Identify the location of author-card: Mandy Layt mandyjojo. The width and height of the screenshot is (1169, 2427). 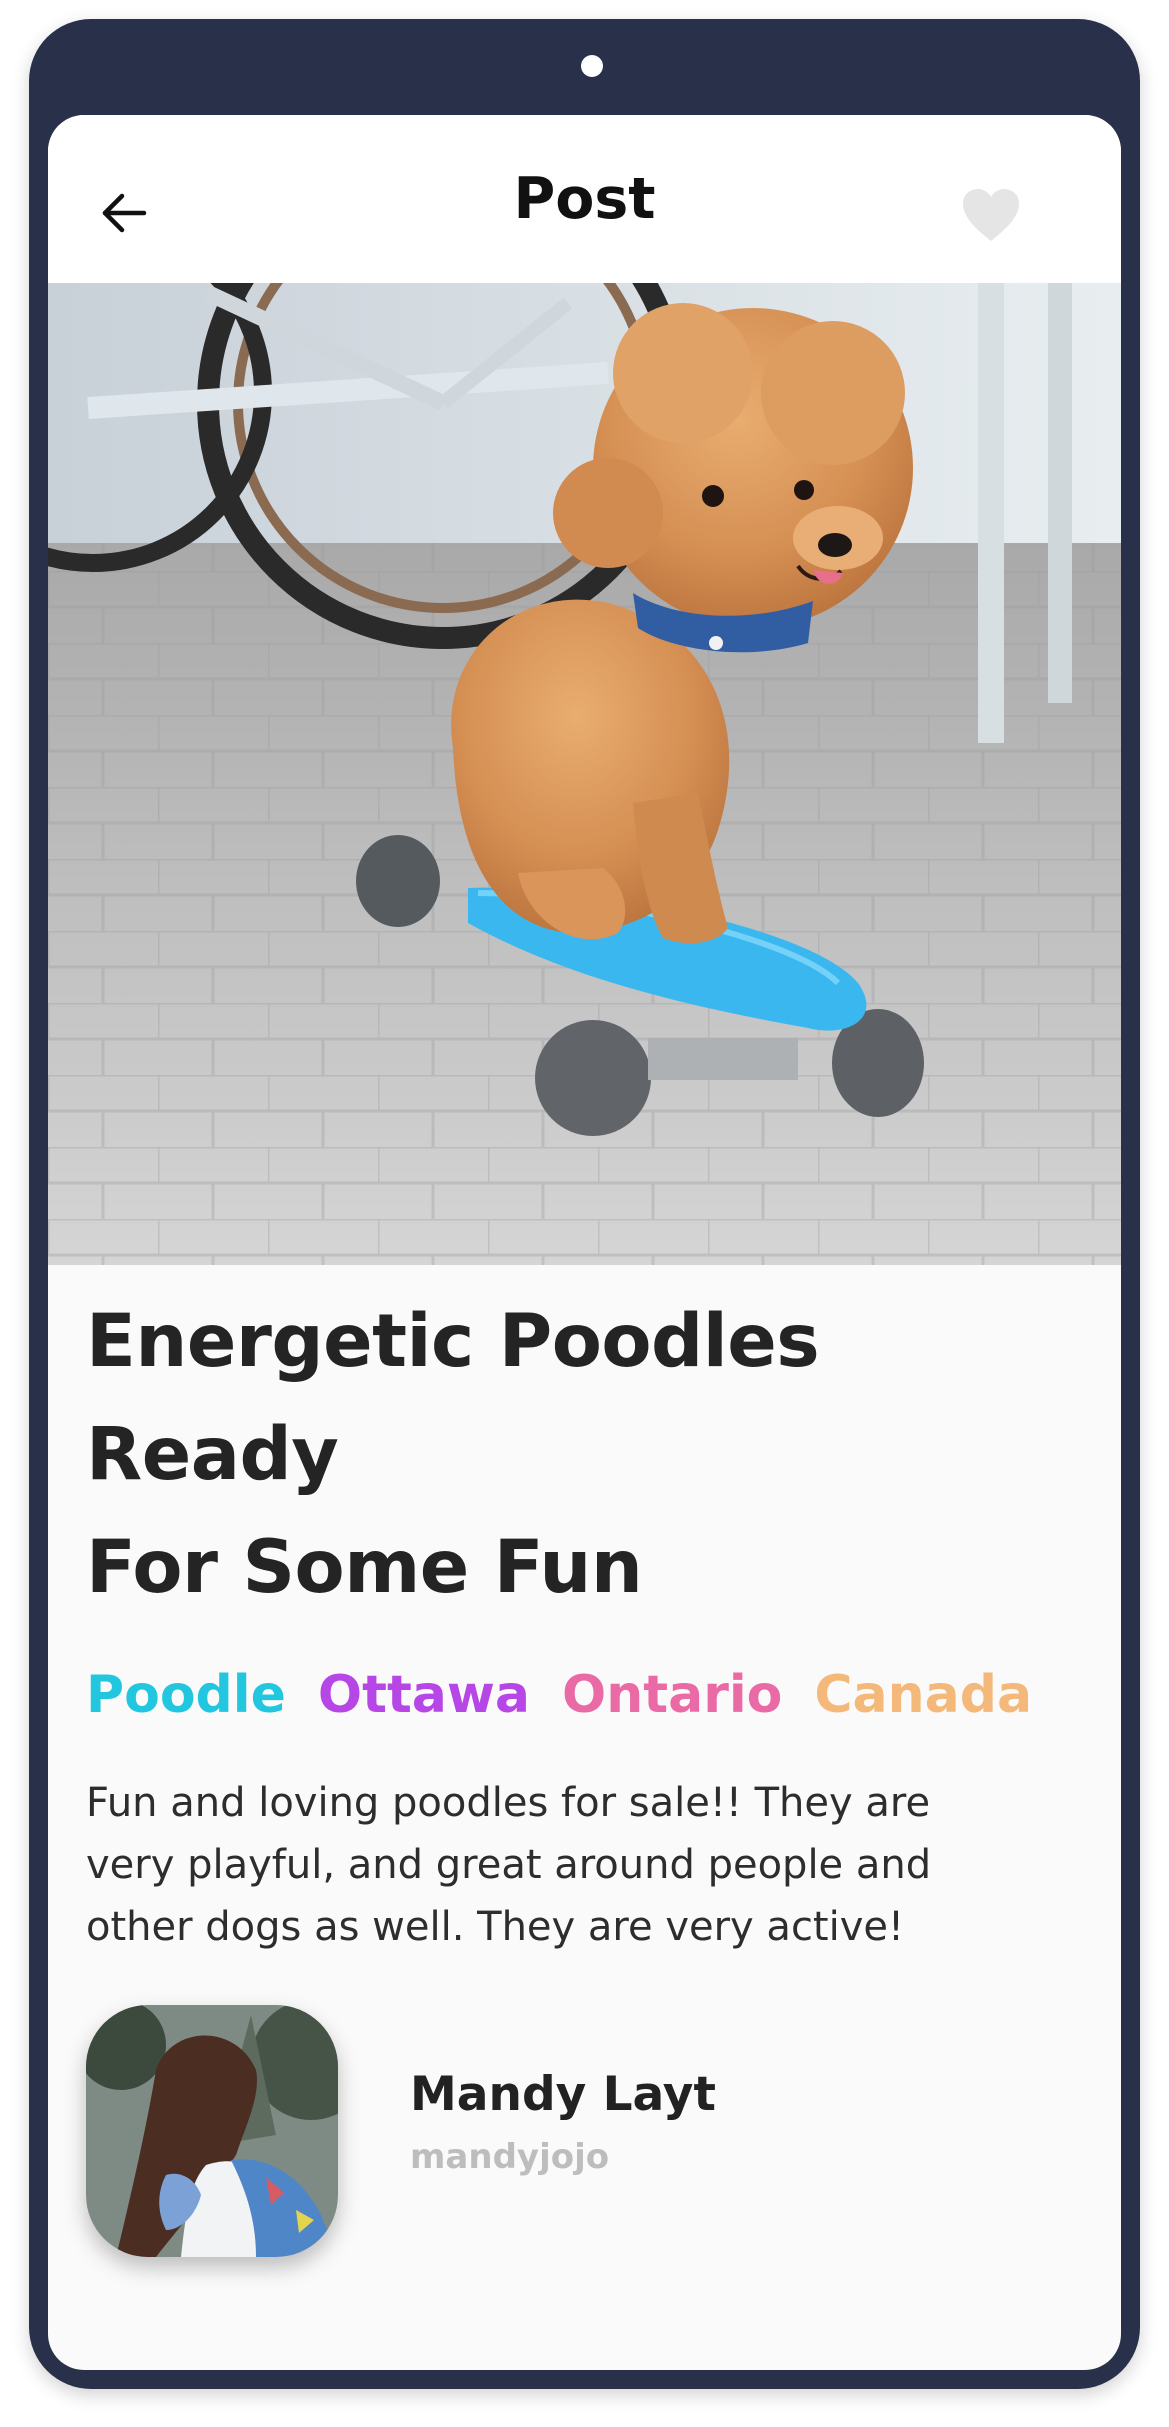
(586, 2135).